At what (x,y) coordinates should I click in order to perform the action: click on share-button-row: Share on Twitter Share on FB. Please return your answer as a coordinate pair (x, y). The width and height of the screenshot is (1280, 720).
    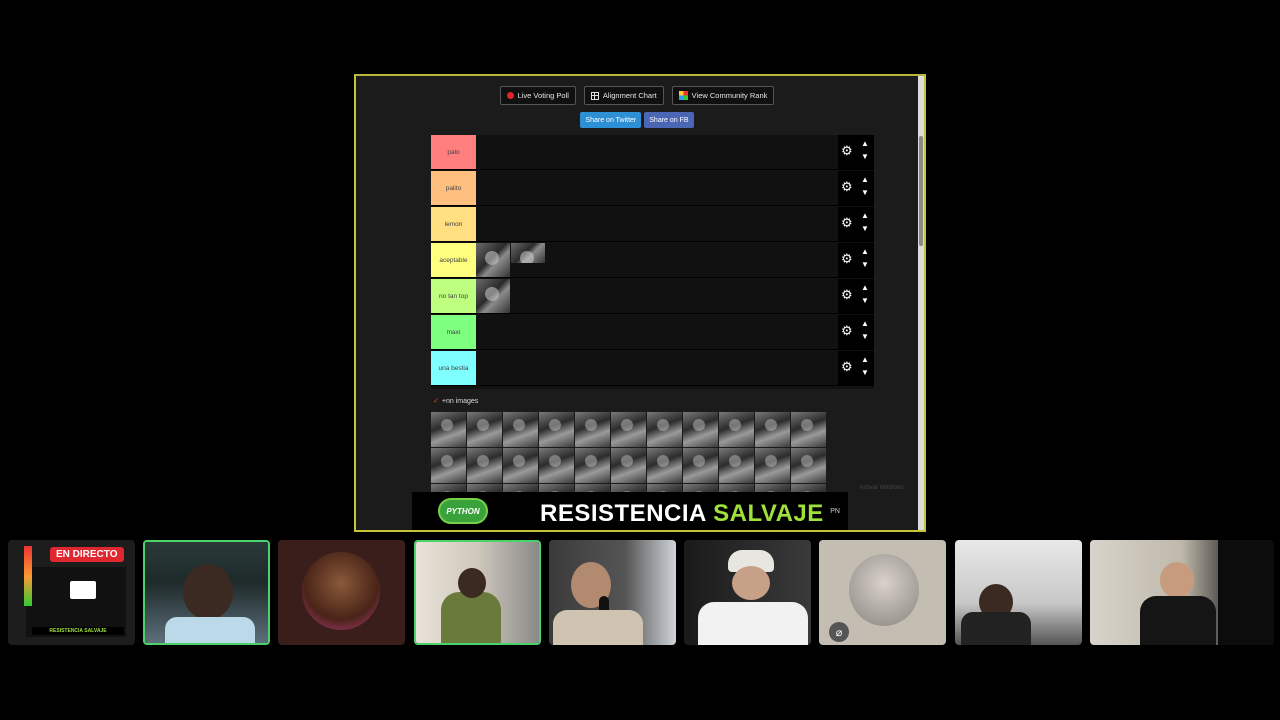
    Looking at the image, I should click on (637, 120).